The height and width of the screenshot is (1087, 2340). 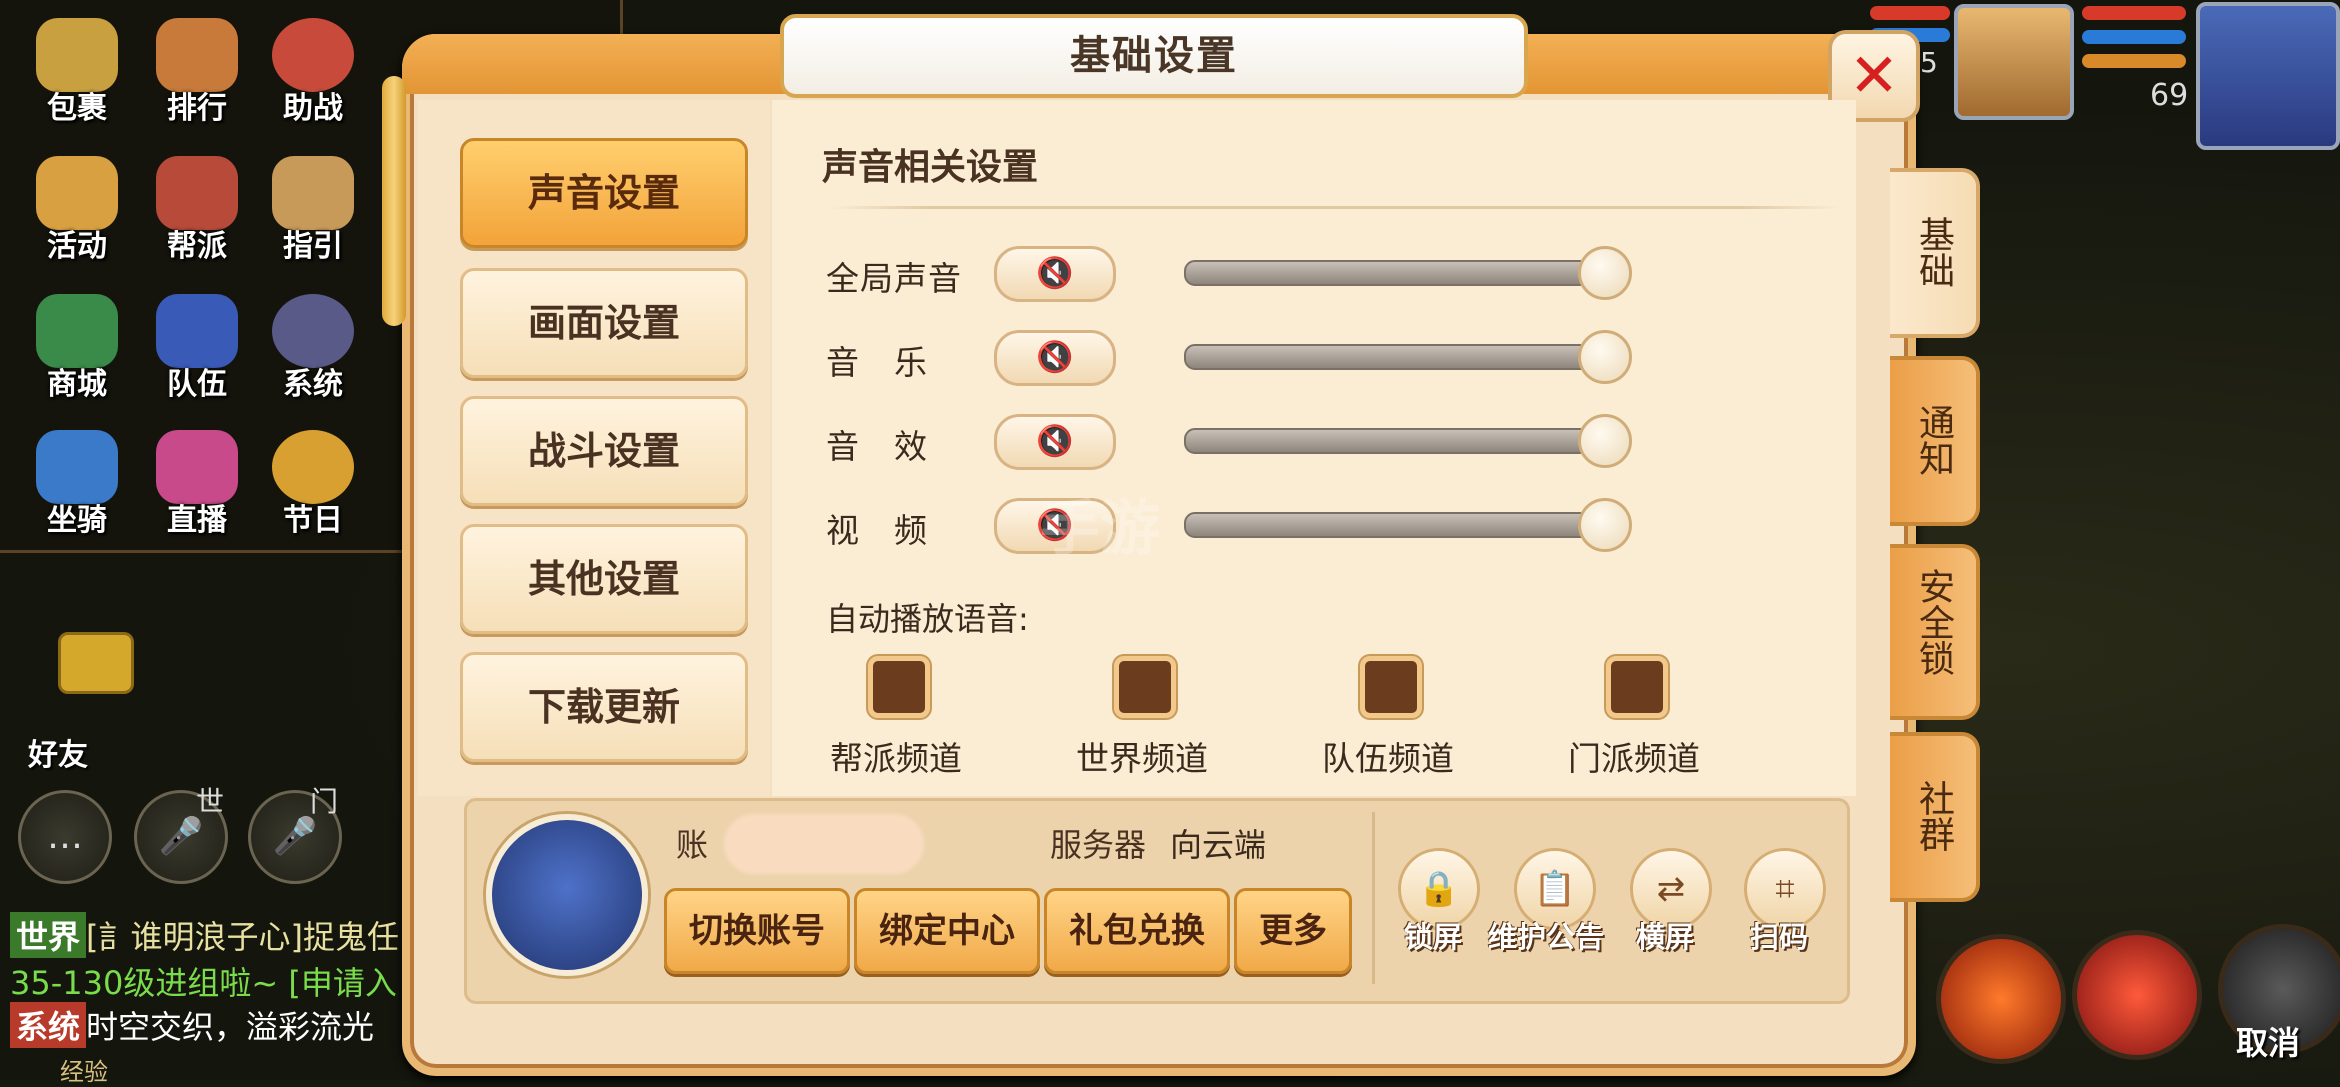 What do you see at coordinates (1391, 273) in the screenshot?
I see `volume-slider-global` at bounding box center [1391, 273].